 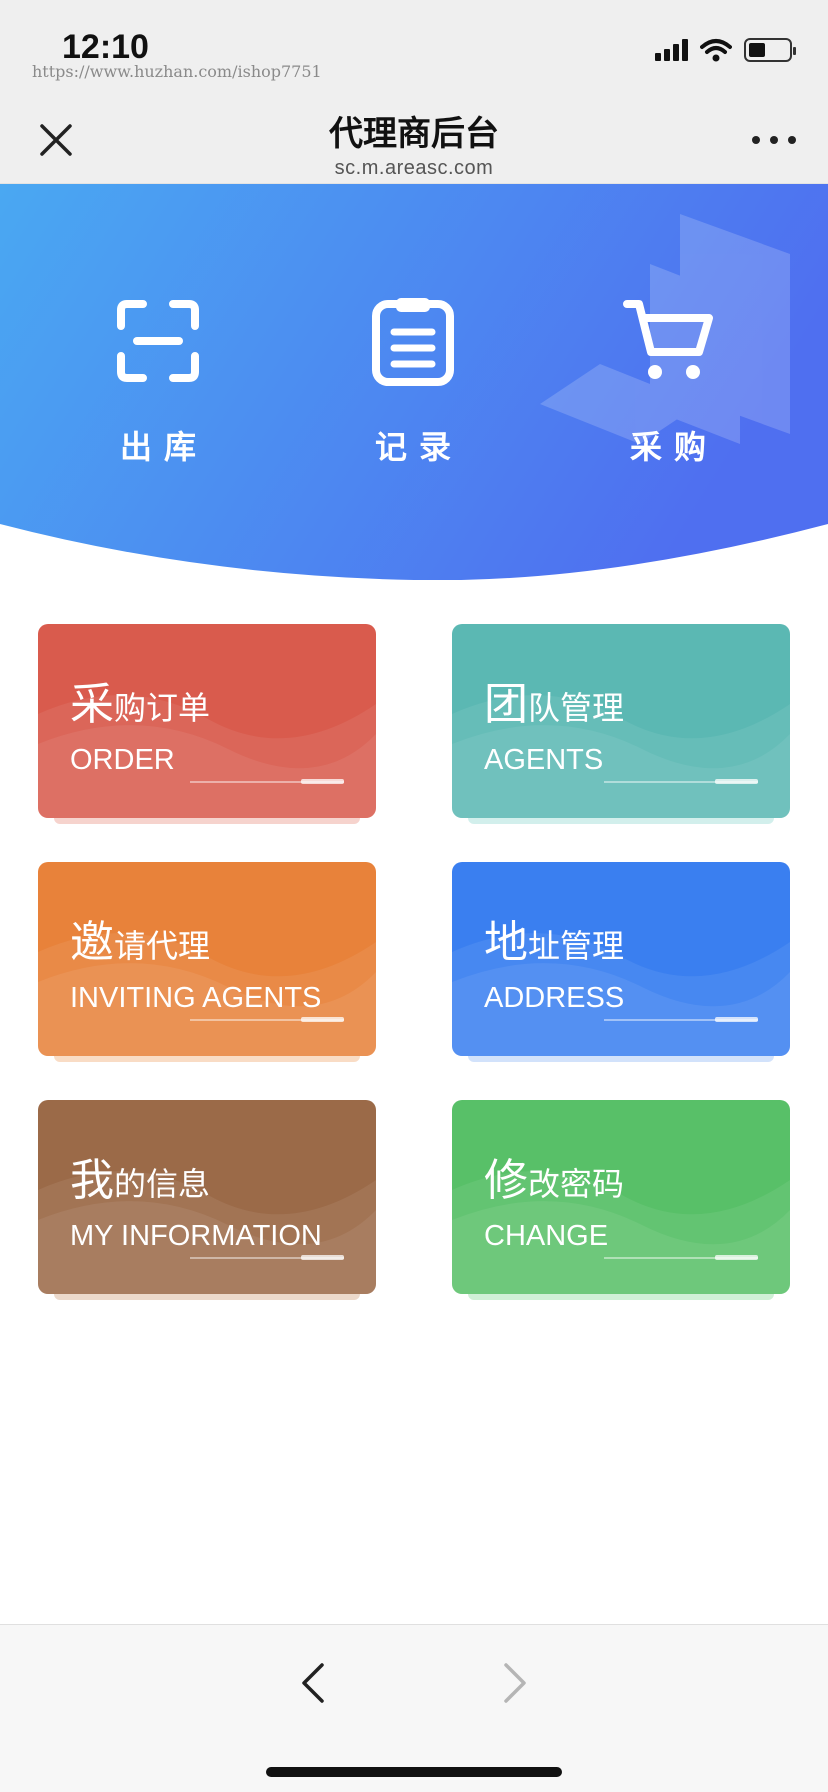 I want to click on nav-bar: 代理商后台 sc.m.areasc.com, so click(x=414, y=138).